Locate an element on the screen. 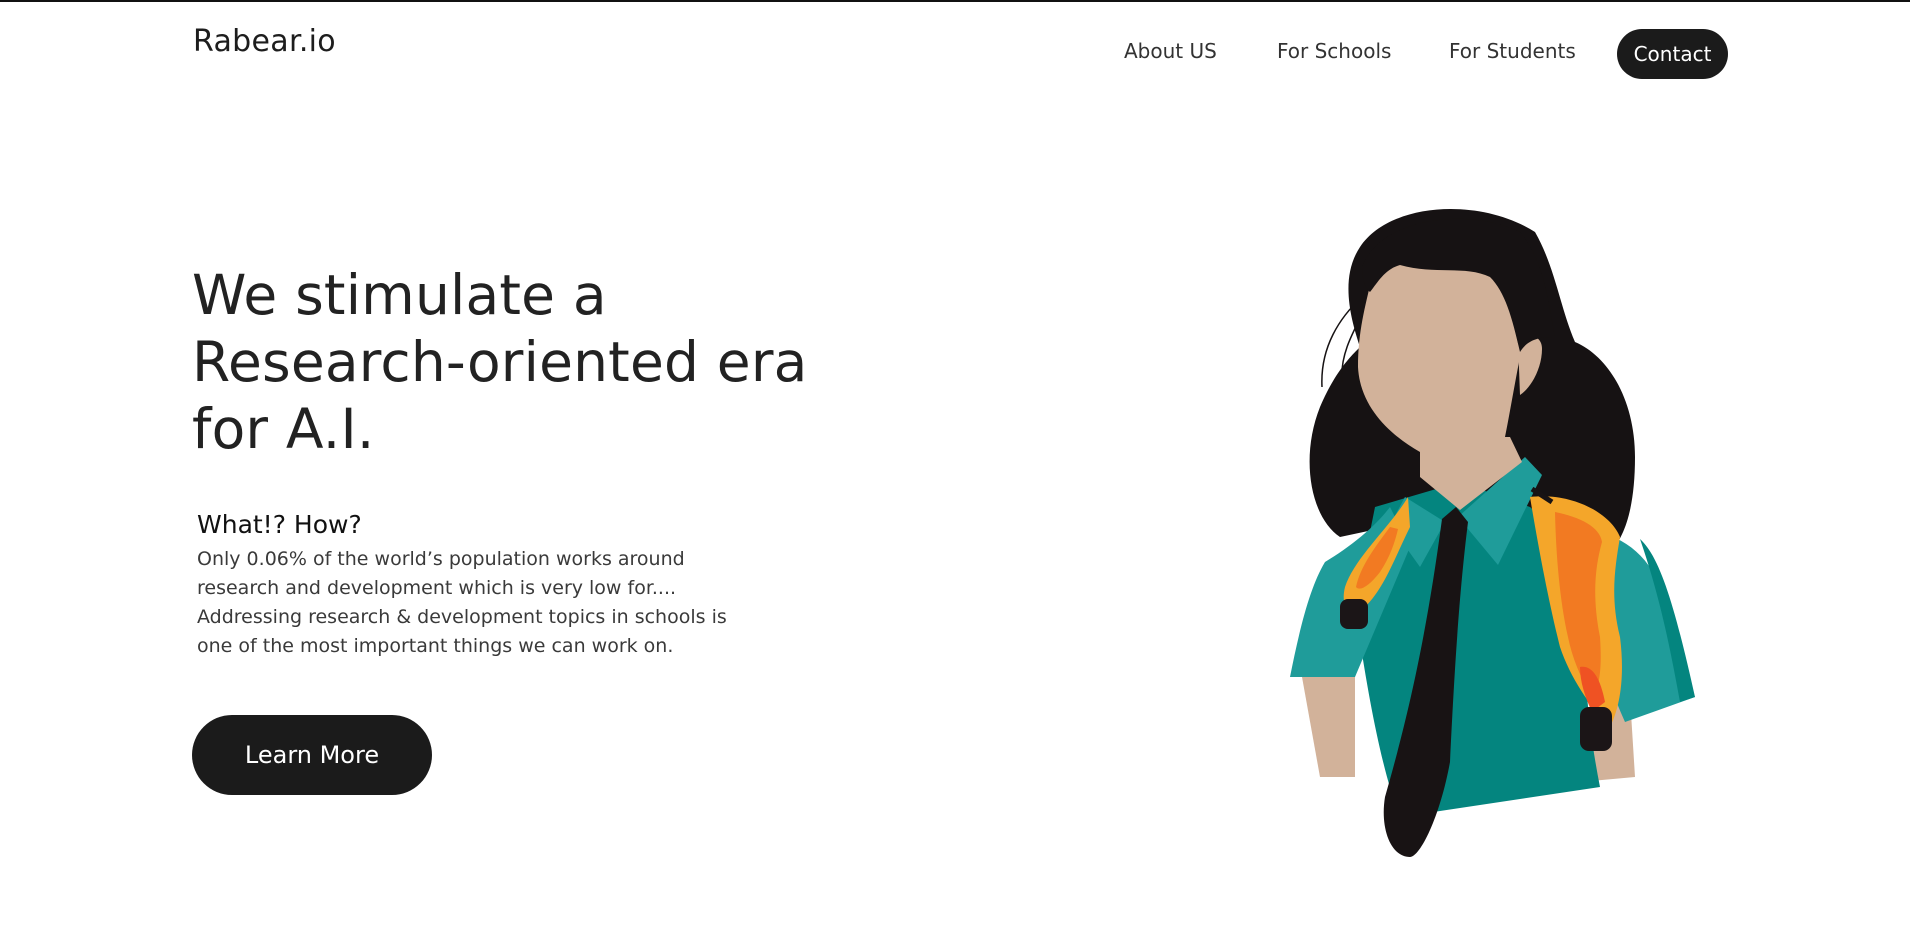  learn-more-button: Learn More is located at coordinates (312, 755).